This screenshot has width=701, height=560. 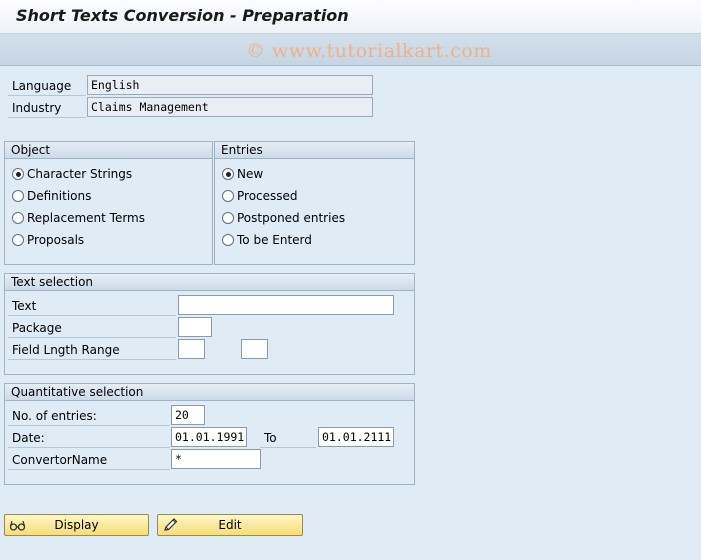 I want to click on text-underline, so click(x=92, y=315).